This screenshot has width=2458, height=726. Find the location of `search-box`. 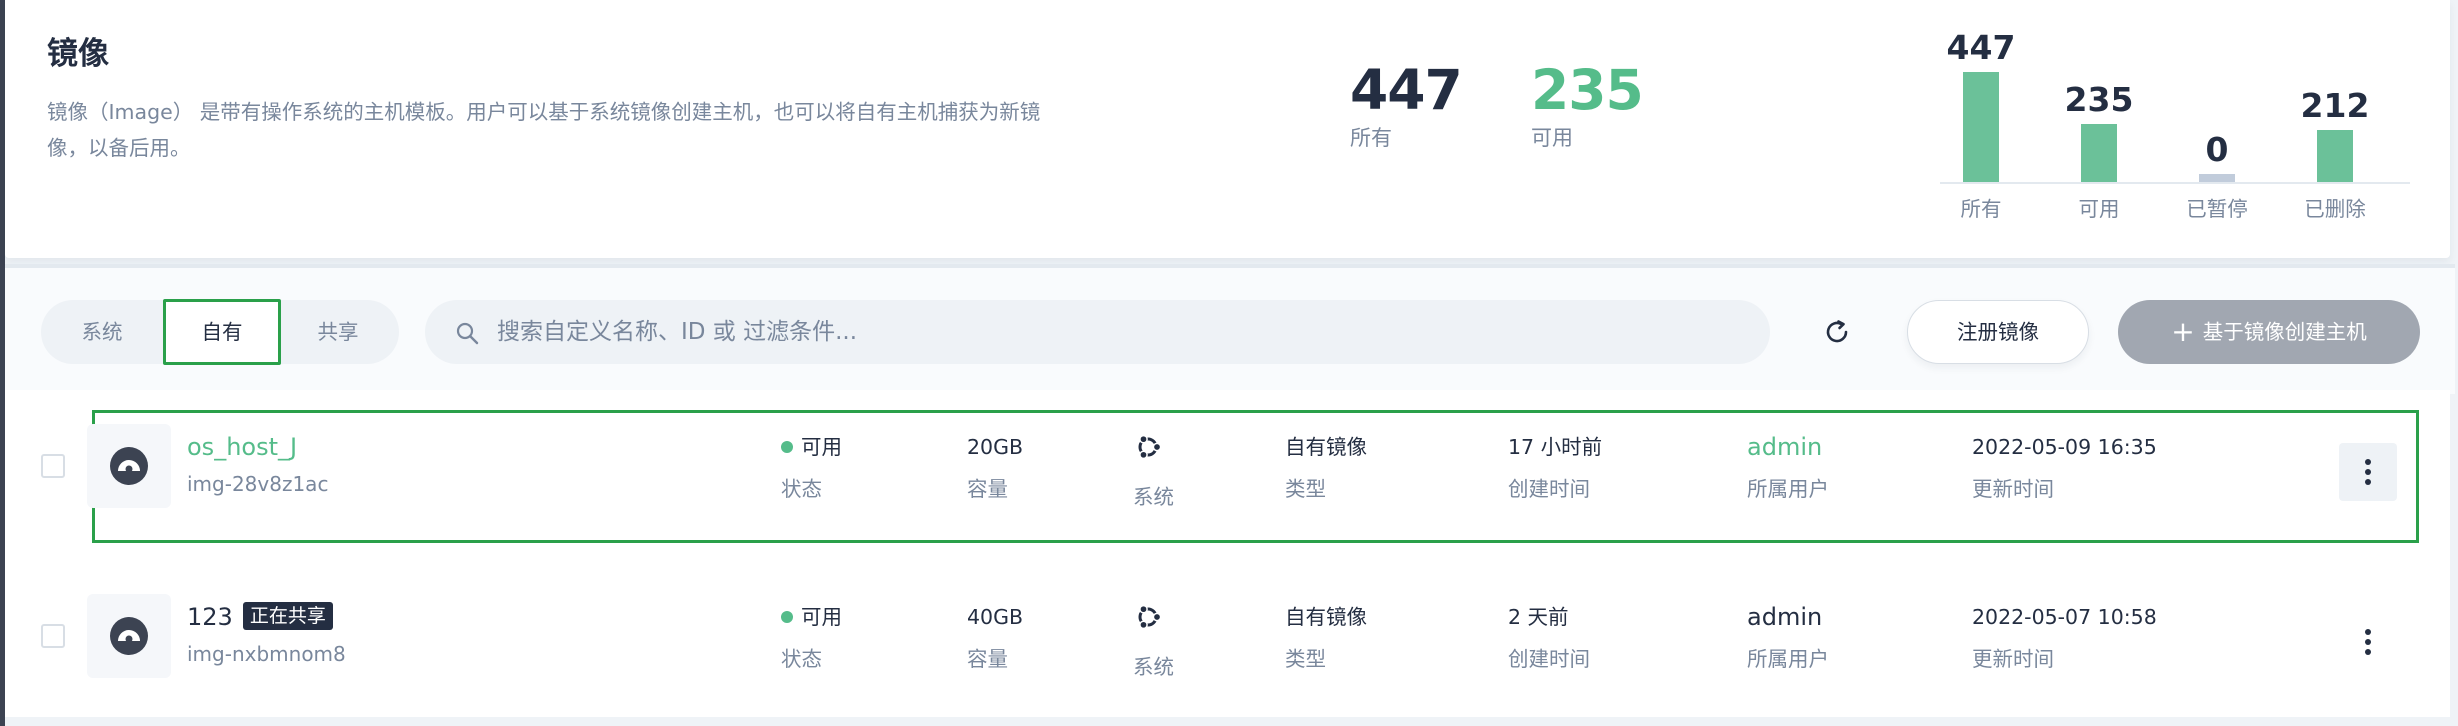

search-box is located at coordinates (1097, 332).